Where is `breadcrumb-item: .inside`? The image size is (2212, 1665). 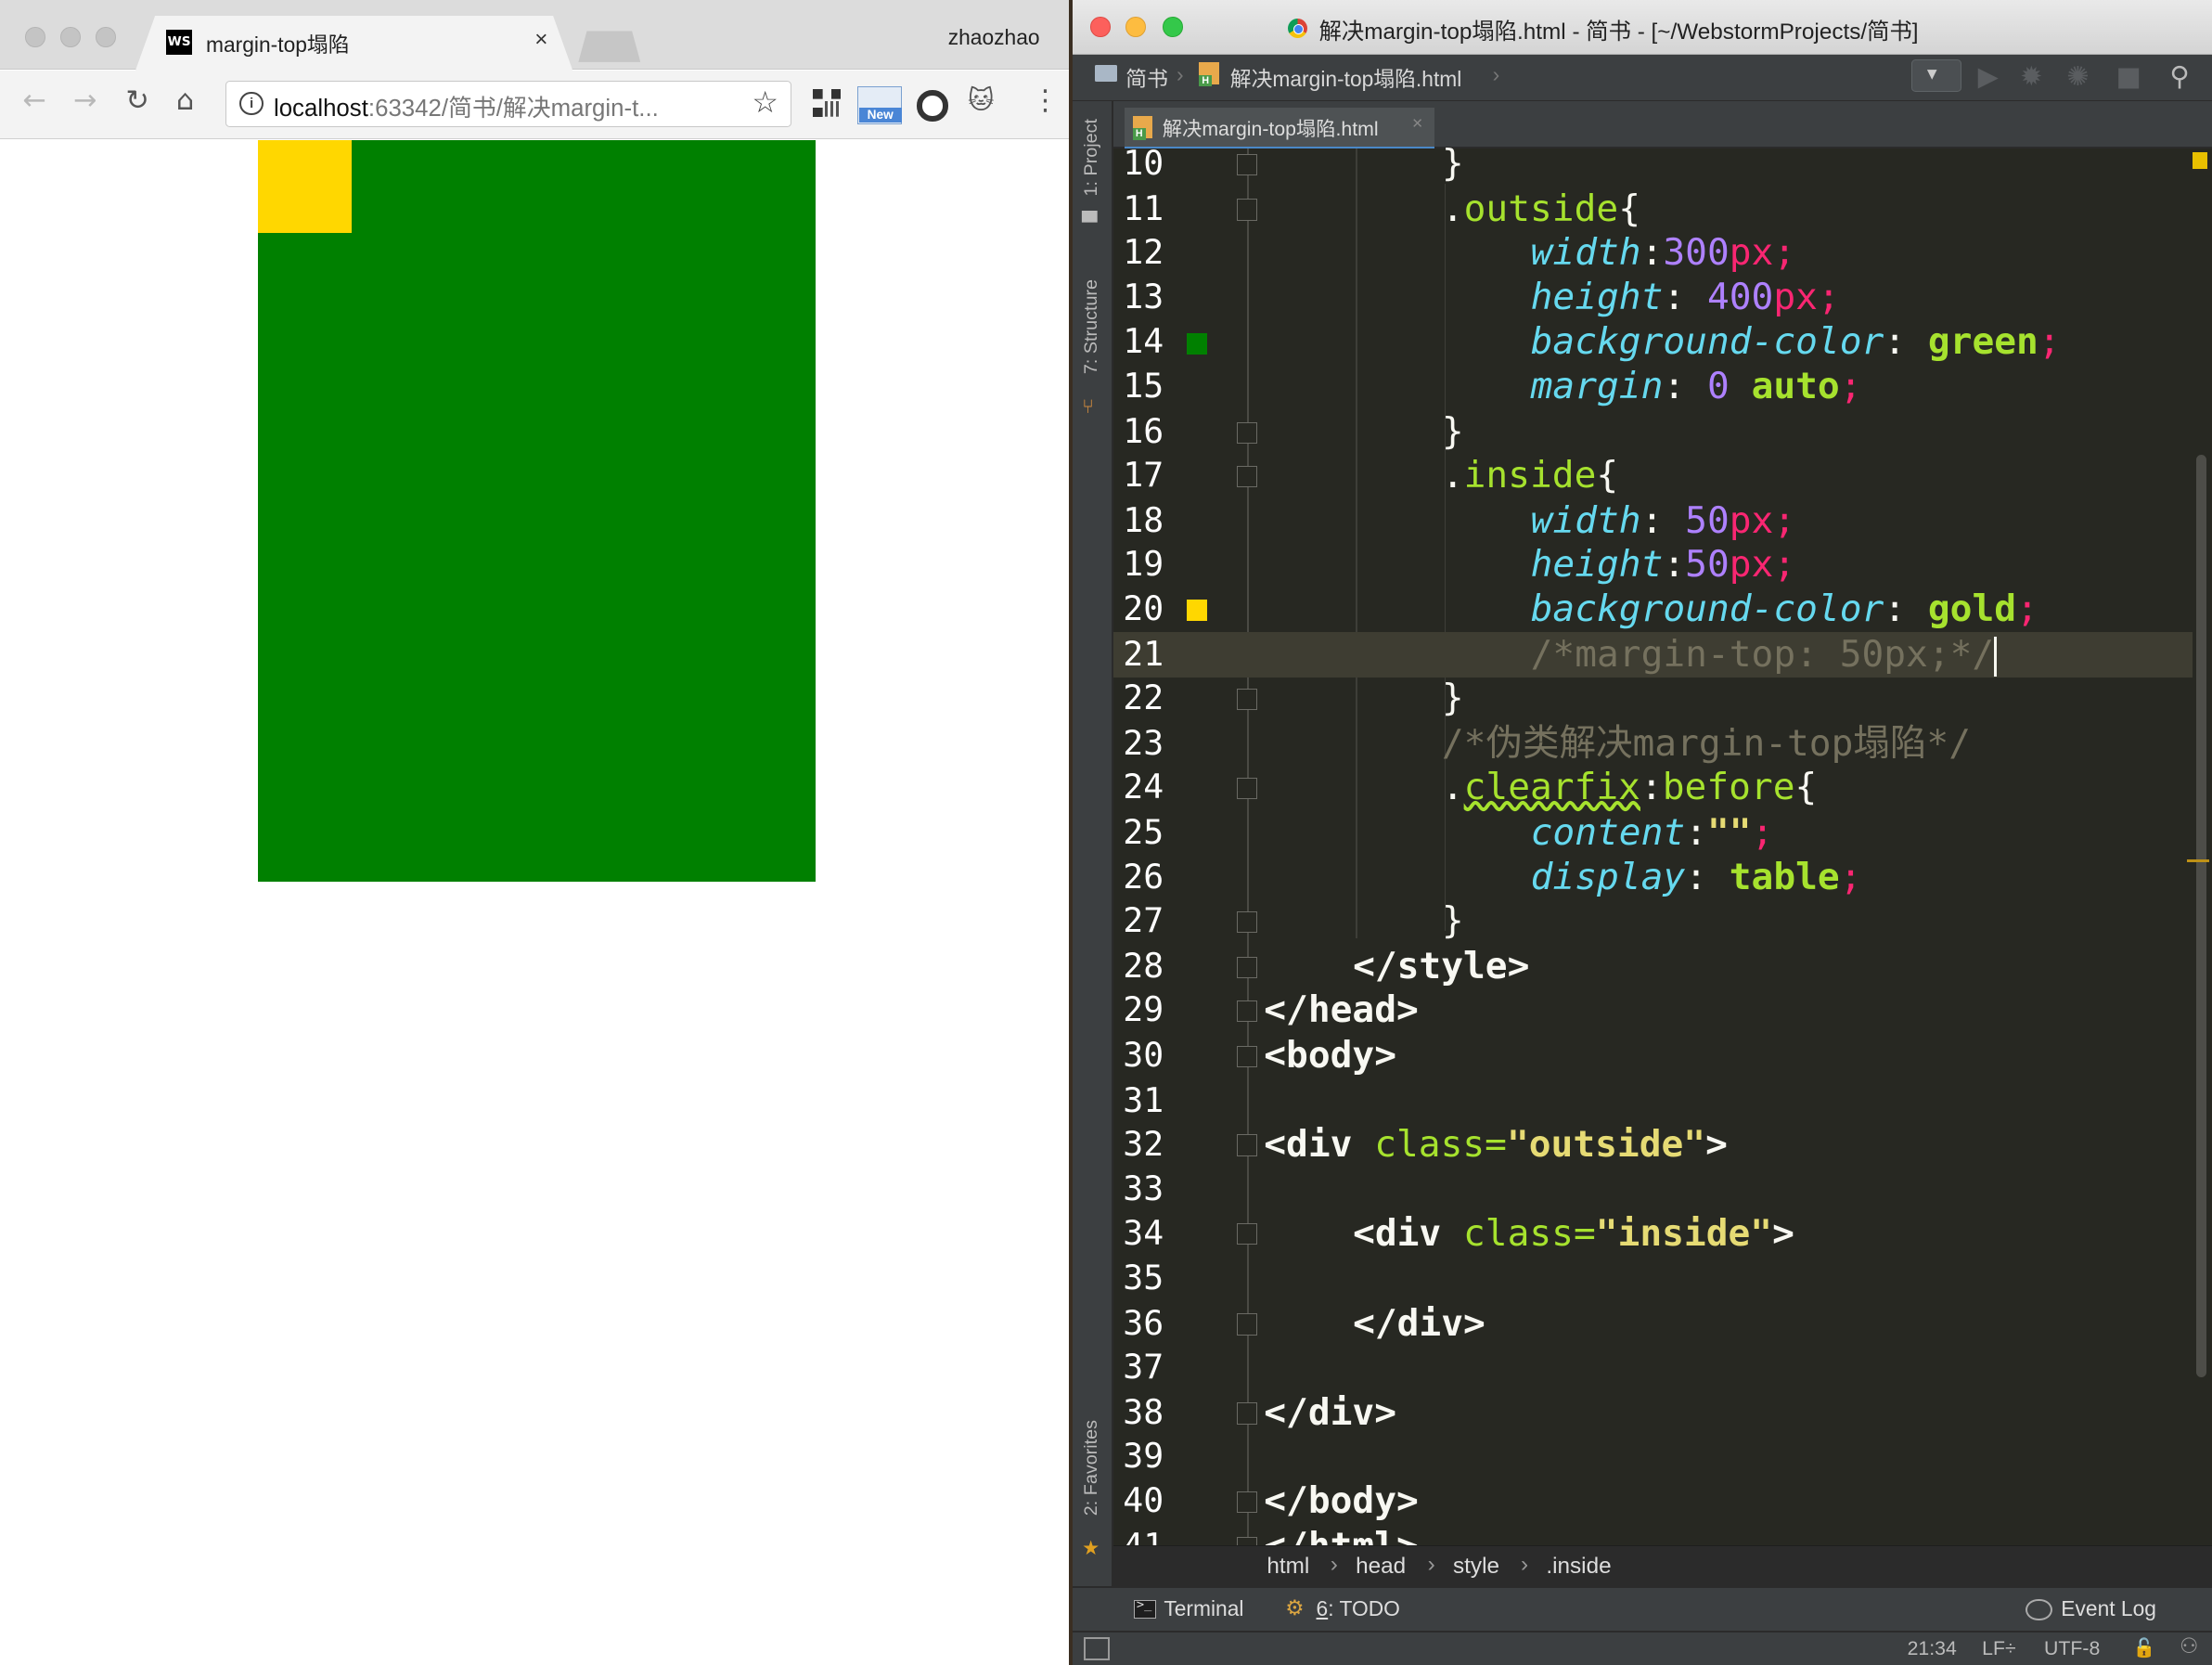
breadcrumb-item: .inside is located at coordinates (1578, 1567).